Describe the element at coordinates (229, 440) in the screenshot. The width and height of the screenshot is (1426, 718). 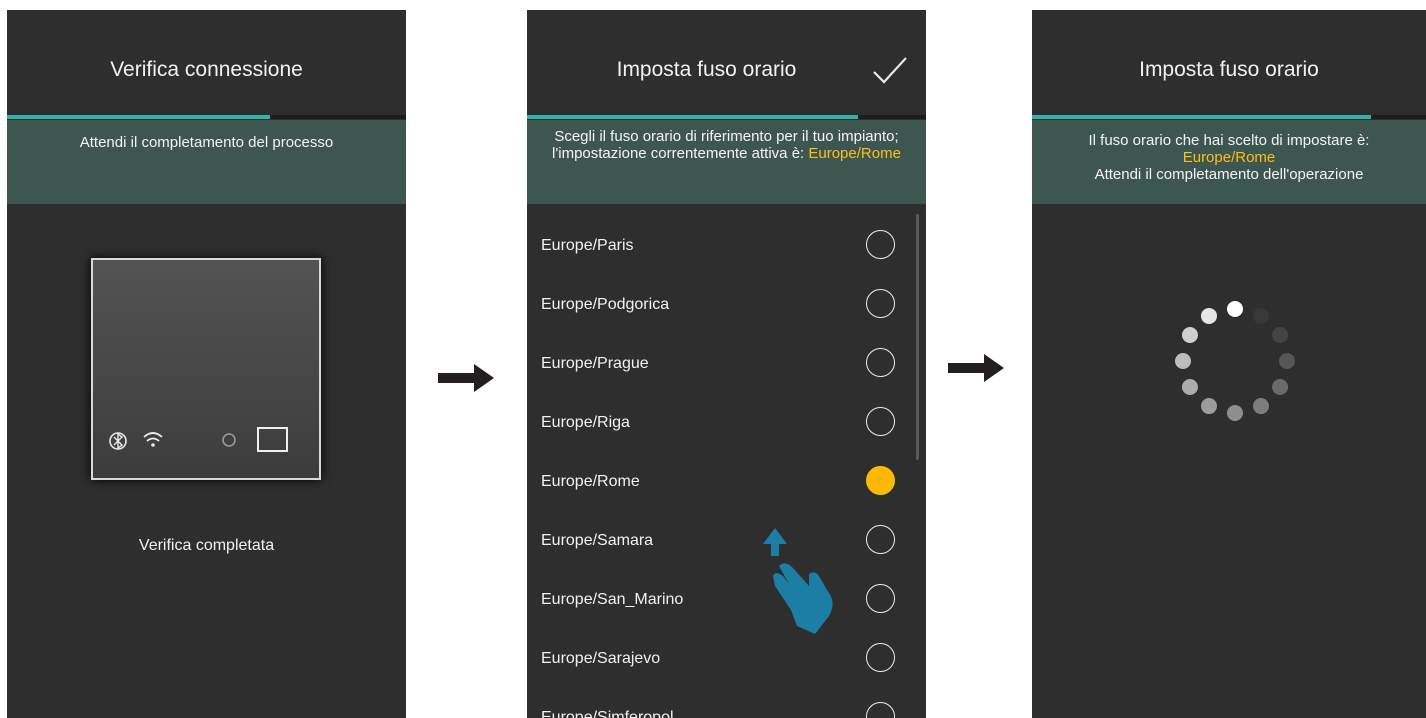
I see `led-icon` at that location.